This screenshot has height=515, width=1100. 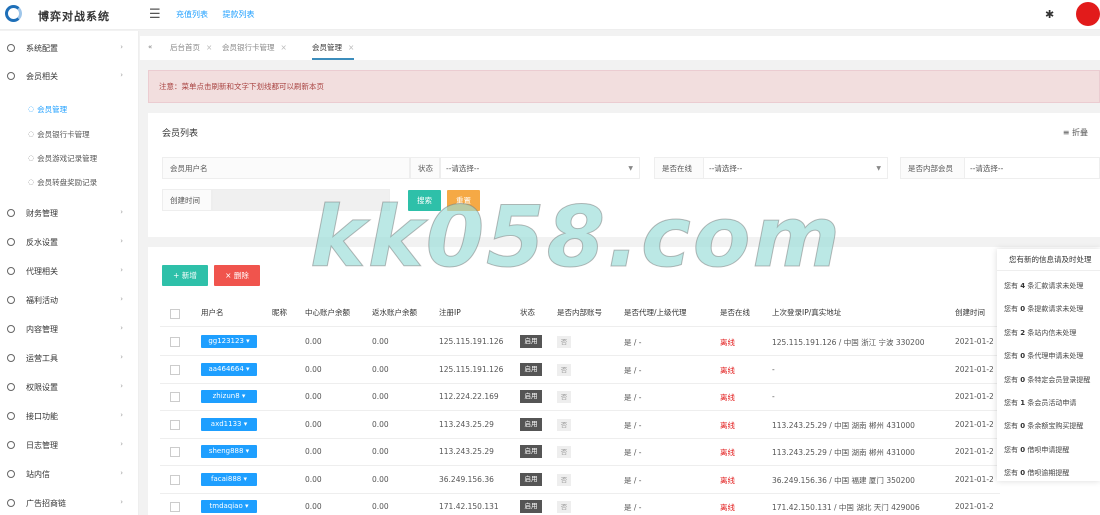 I want to click on notification-title: 您有新的信息请及时处理, so click(x=1048, y=260).